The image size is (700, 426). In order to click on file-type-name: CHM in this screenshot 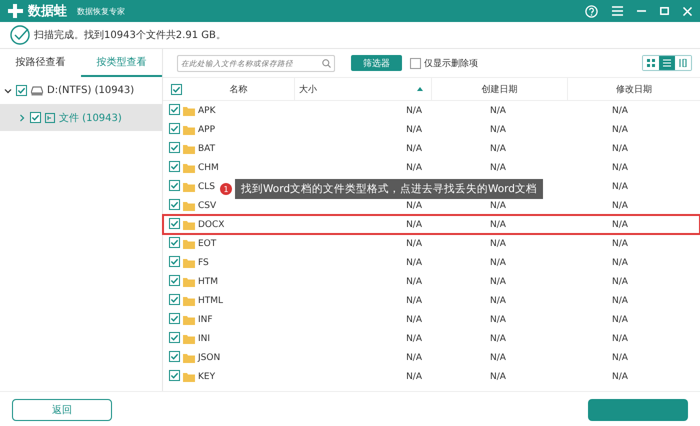, I will do `click(208, 167)`.